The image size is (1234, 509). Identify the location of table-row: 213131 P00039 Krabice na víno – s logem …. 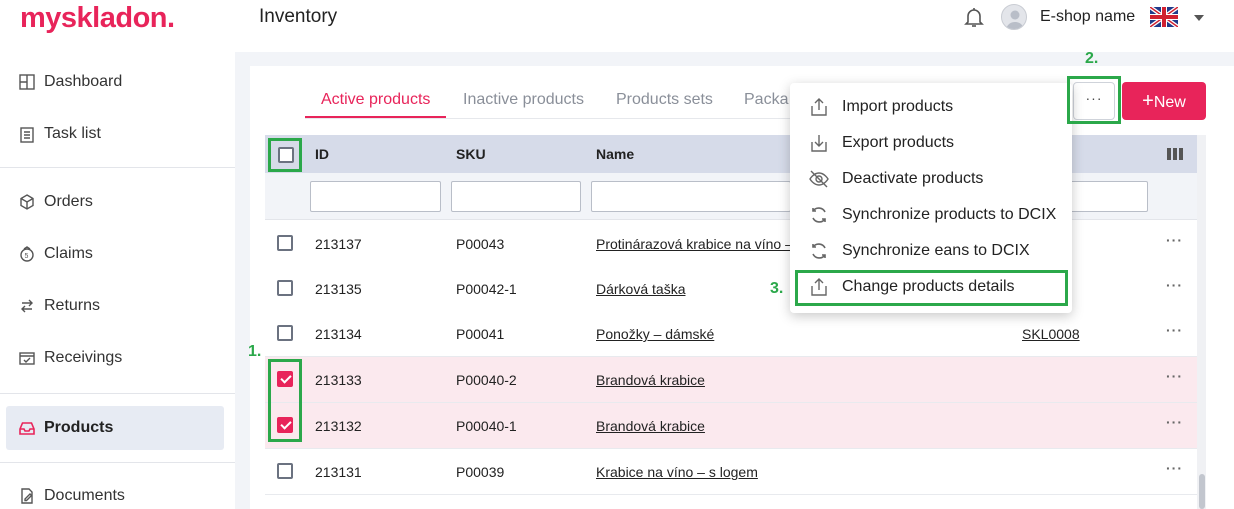
(731, 472).